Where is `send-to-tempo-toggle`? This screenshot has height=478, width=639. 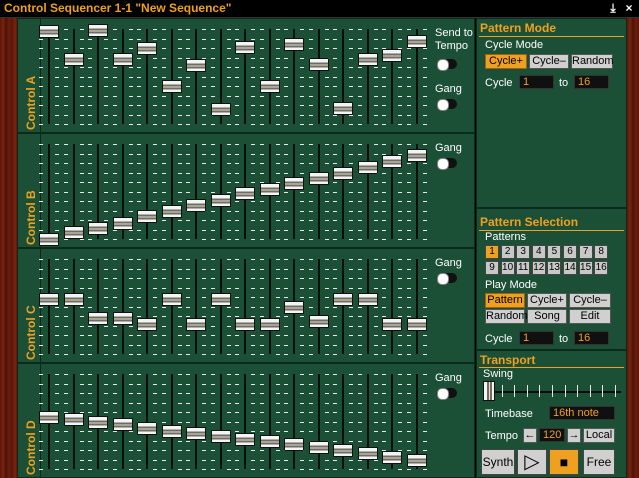 send-to-tempo-toggle is located at coordinates (447, 65).